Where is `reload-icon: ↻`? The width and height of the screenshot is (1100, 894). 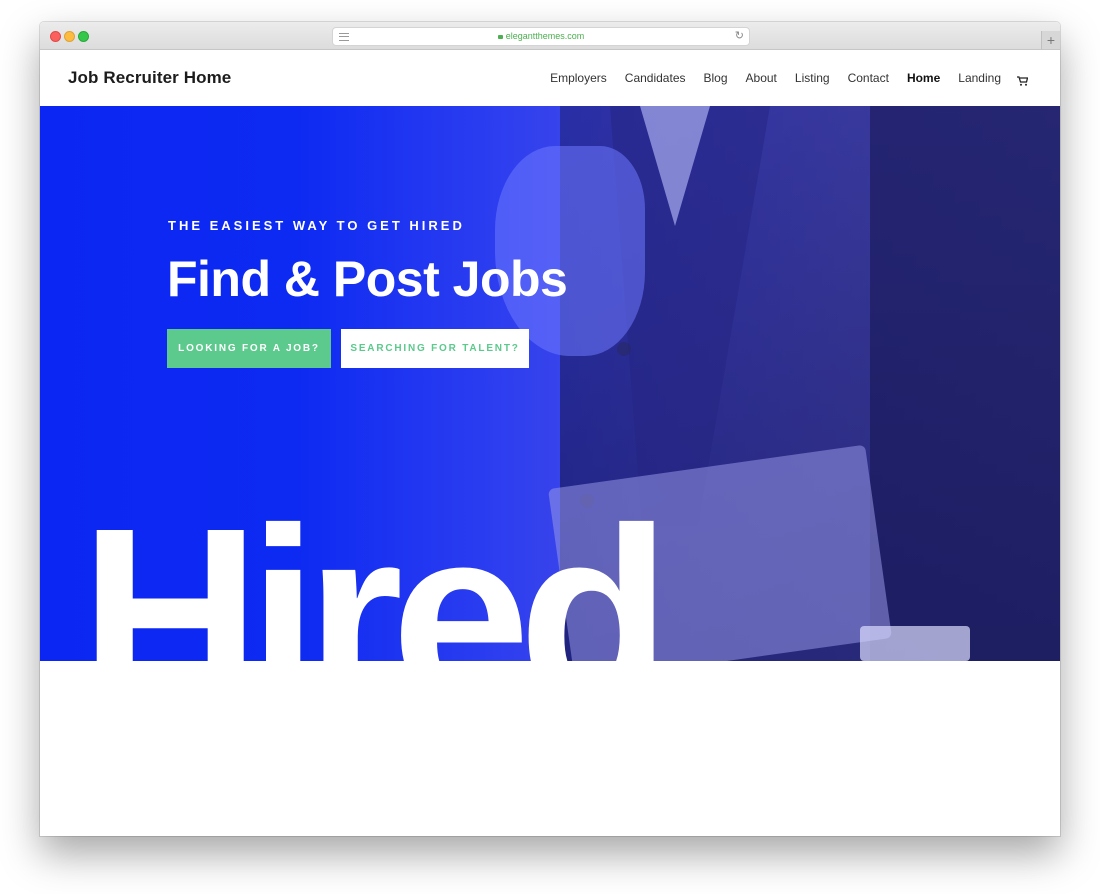
reload-icon: ↻ is located at coordinates (739, 36).